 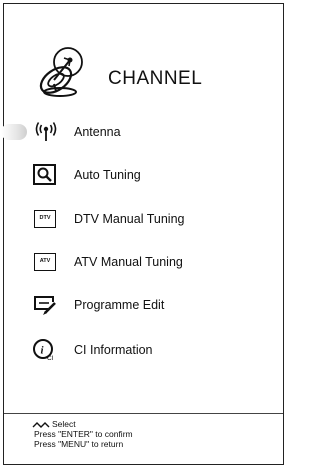 I want to click on menu-item-dtv-manual-tuning: DTV DTV Manual Tuning, so click(x=143, y=220).